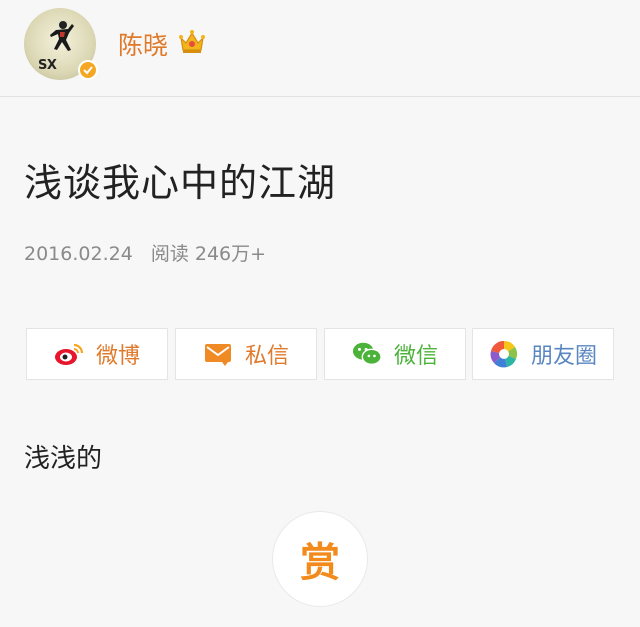  Describe the element at coordinates (208, 254) in the screenshot. I see `article-read-count: 阅读 246万+` at that location.